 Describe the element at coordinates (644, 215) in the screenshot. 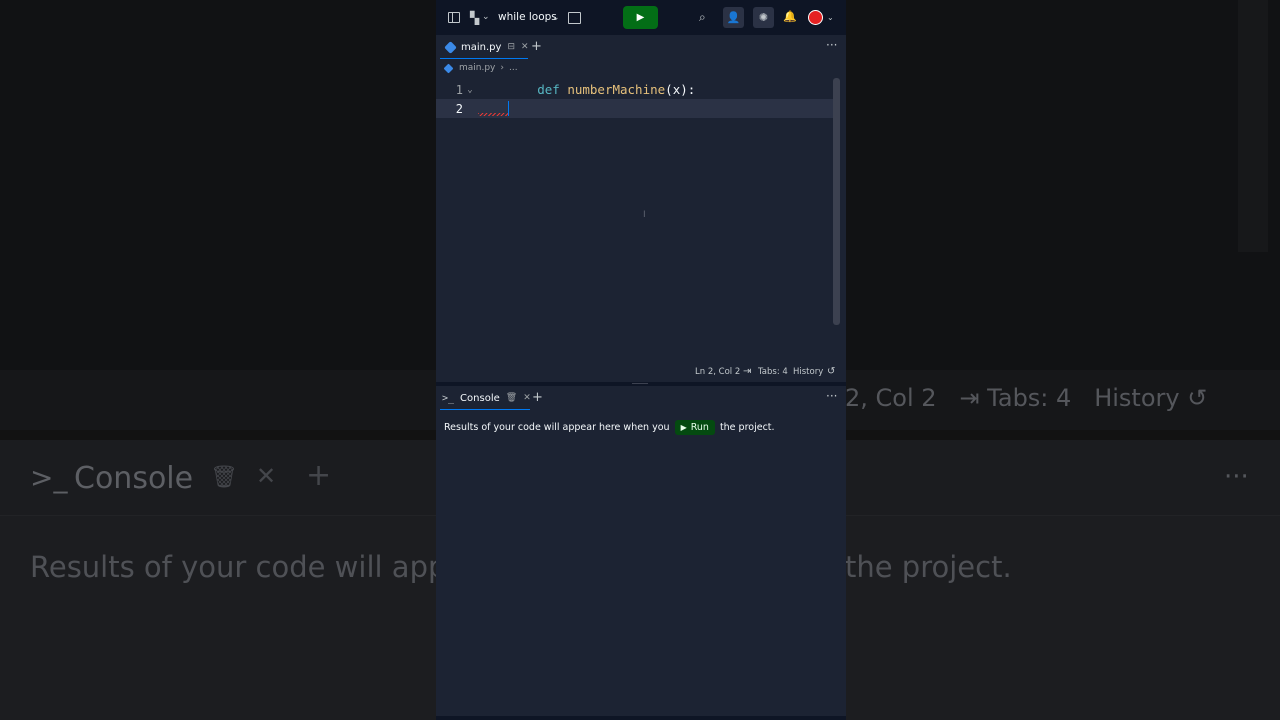

I see `mouse-ibeam-icon: I` at that location.